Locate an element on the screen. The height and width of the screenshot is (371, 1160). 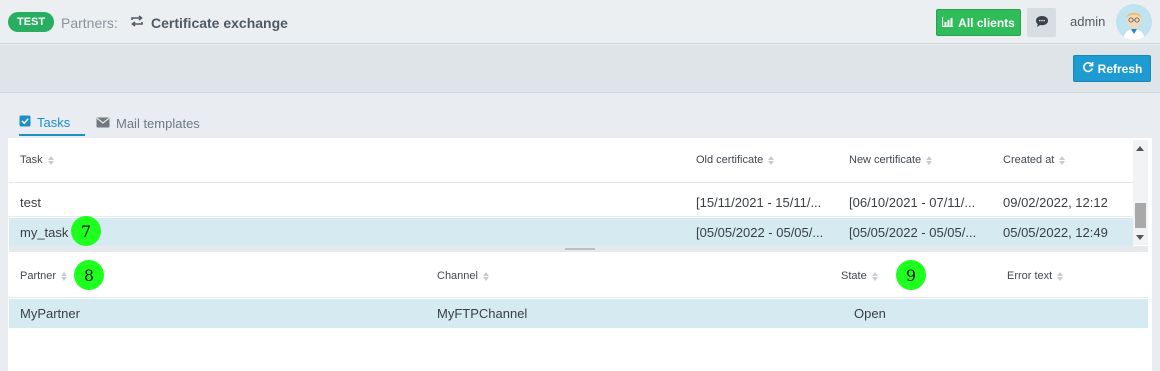
partners-table-header: Partner Channel State Error text is located at coordinates (578, 275).